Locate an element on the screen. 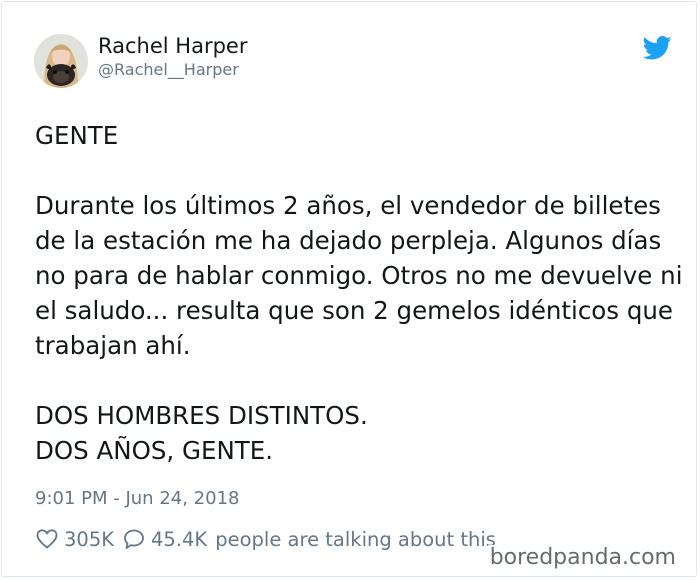 This screenshot has width=700, height=580. avatar-image is located at coordinates (61, 61).